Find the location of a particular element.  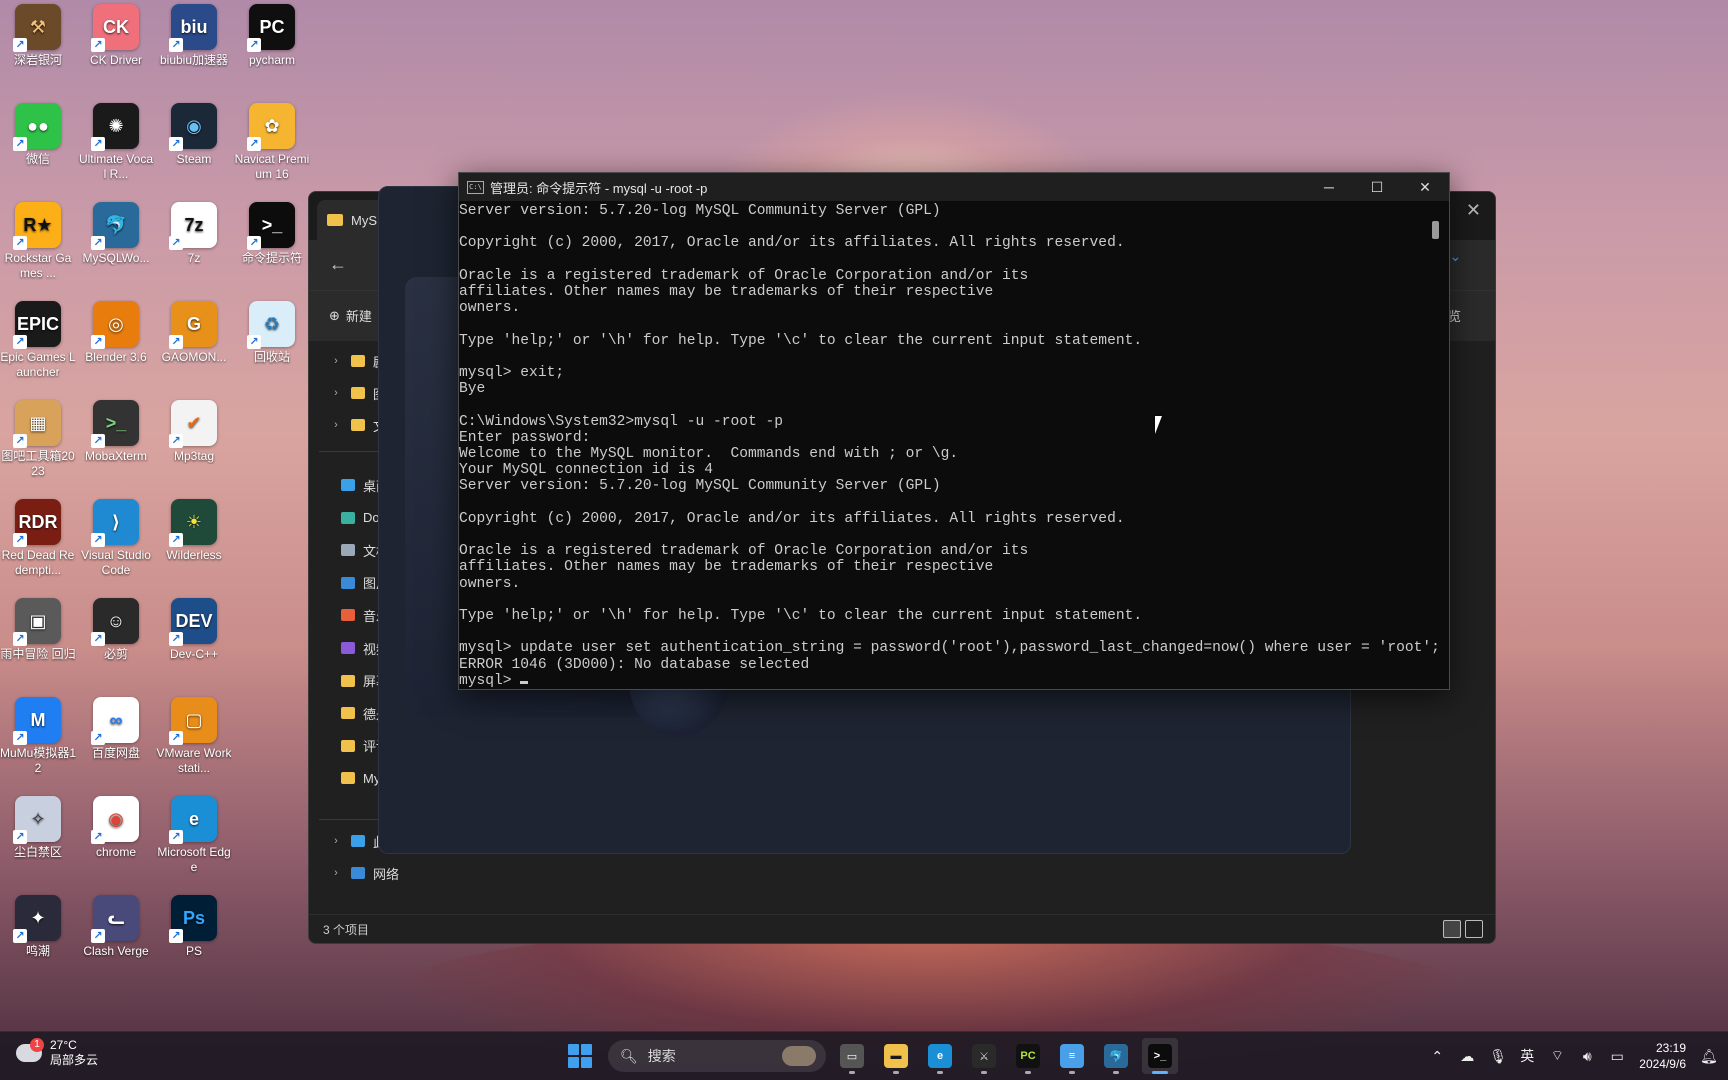

volume-icon: 🔊︎ is located at coordinates (1587, 1056).